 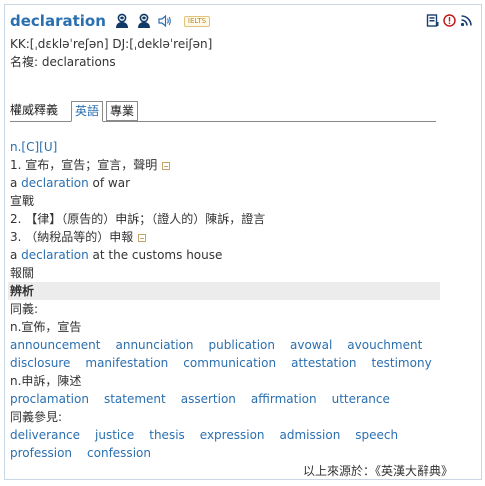 What do you see at coordinates (449, 20) in the screenshot?
I see `exclamation-icon` at bounding box center [449, 20].